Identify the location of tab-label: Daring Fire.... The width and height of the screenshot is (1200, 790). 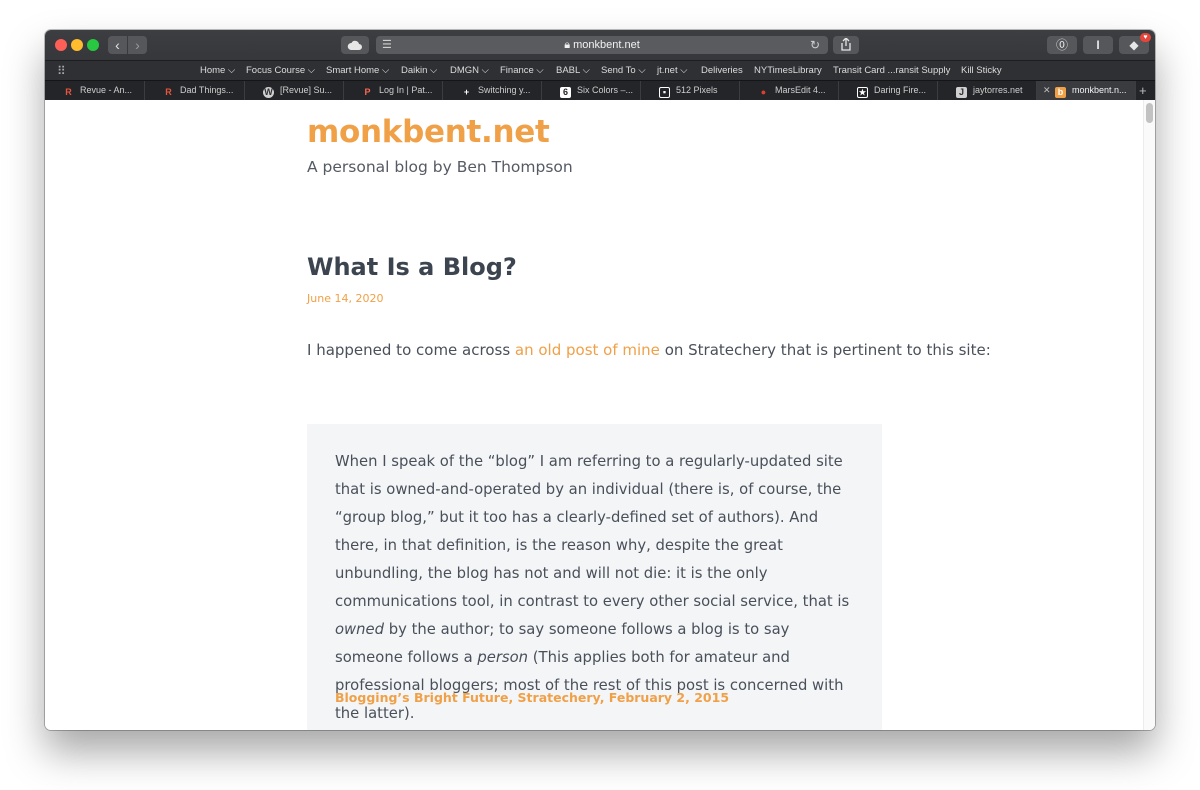
(900, 90).